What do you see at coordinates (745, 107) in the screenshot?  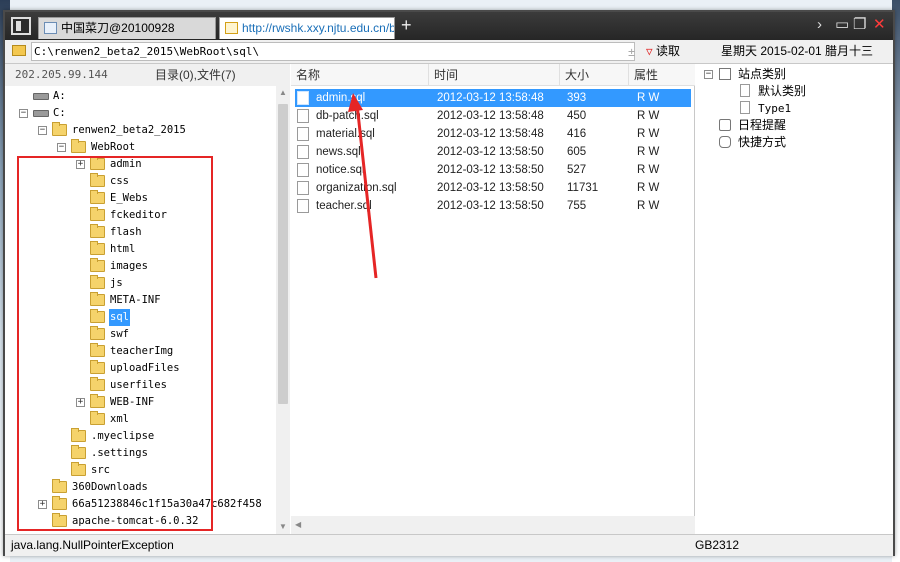 I see `document-icon` at bounding box center [745, 107].